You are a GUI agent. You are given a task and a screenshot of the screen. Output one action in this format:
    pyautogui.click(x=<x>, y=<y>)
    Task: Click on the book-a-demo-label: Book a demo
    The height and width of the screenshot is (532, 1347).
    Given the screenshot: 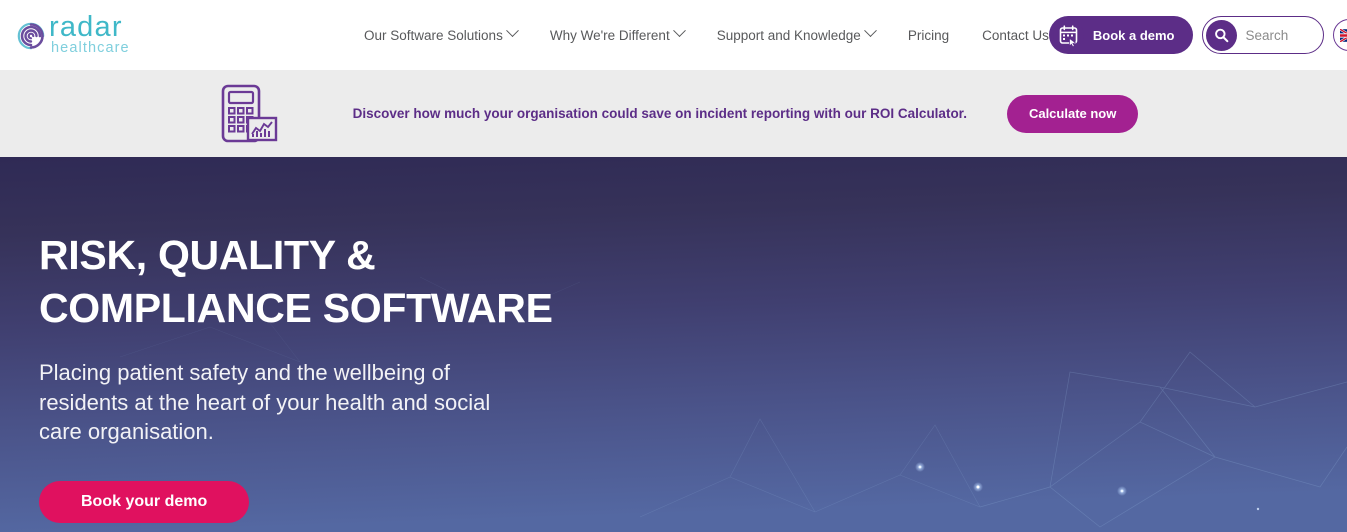 What is the action you would take?
    pyautogui.click(x=1133, y=35)
    